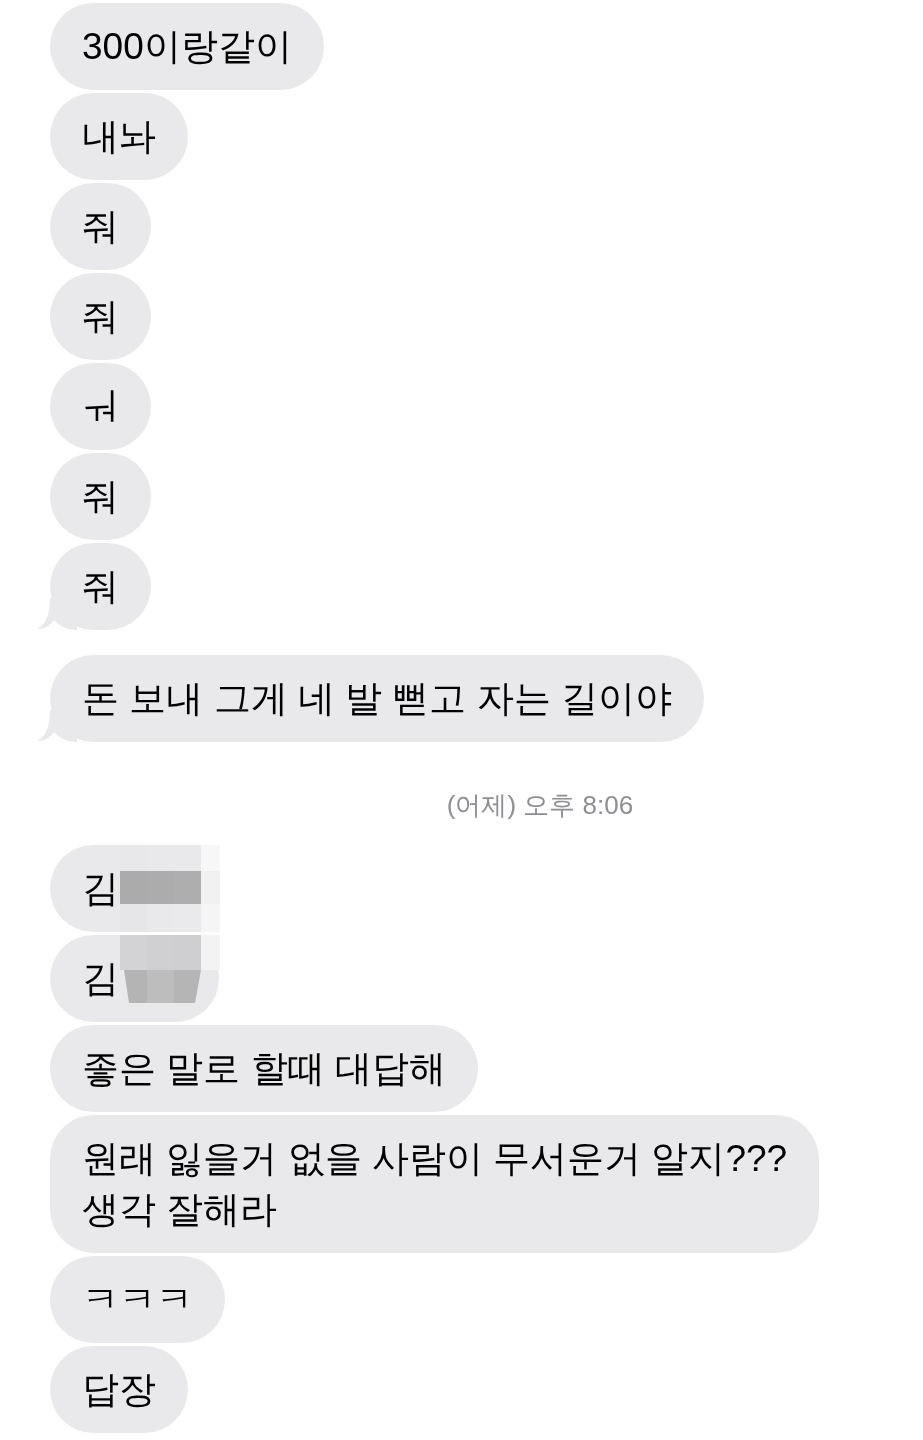 Image resolution: width=923 pixels, height=1440 pixels. I want to click on timestamp: (어제) 오후 8:06, so click(540, 805).